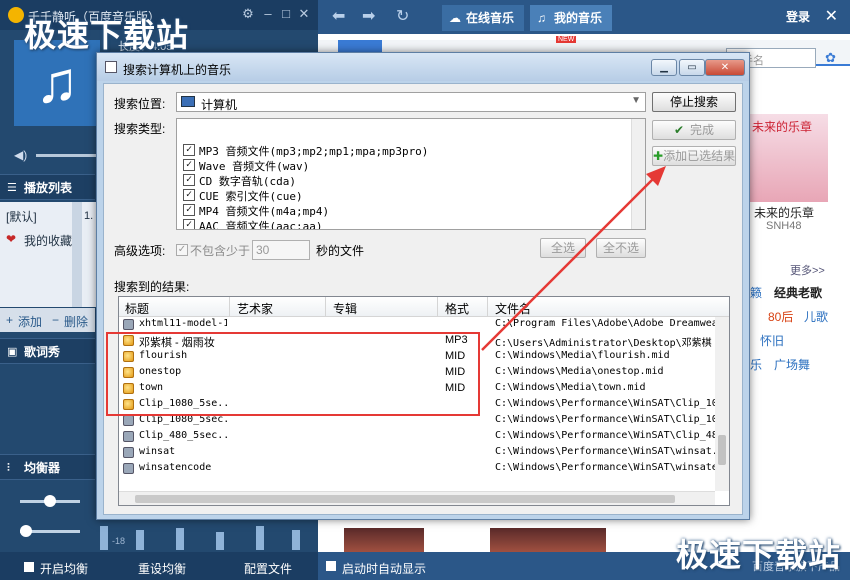  Describe the element at coordinates (725, 67) in the screenshot. I see `dialog-close-icon: ✕` at that location.